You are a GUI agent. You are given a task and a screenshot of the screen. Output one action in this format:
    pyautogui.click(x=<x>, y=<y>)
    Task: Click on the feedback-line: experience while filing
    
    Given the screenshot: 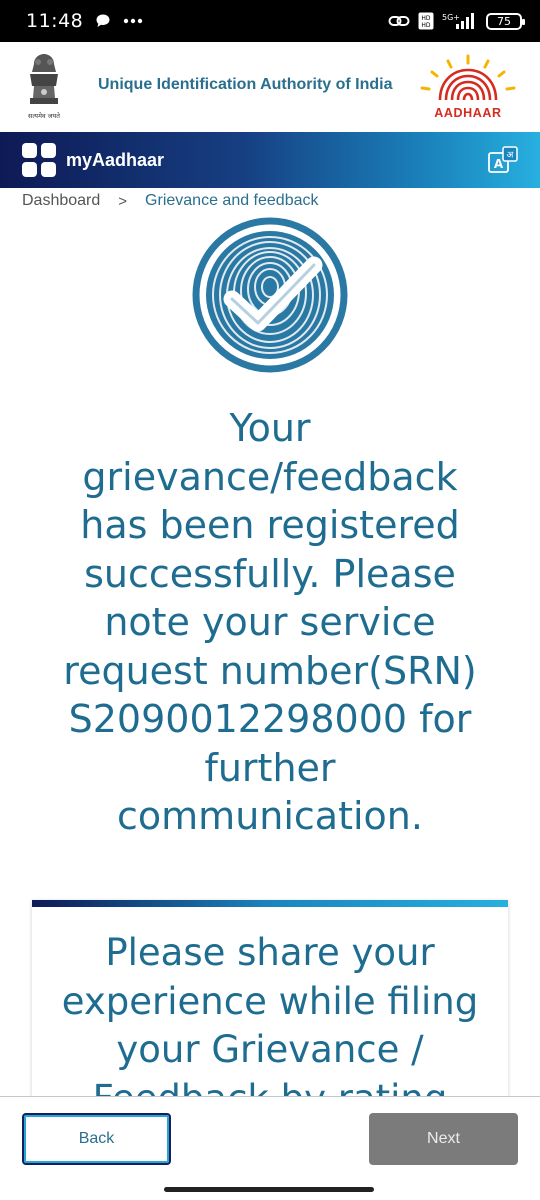 What is the action you would take?
    pyautogui.click(x=270, y=1001)
    